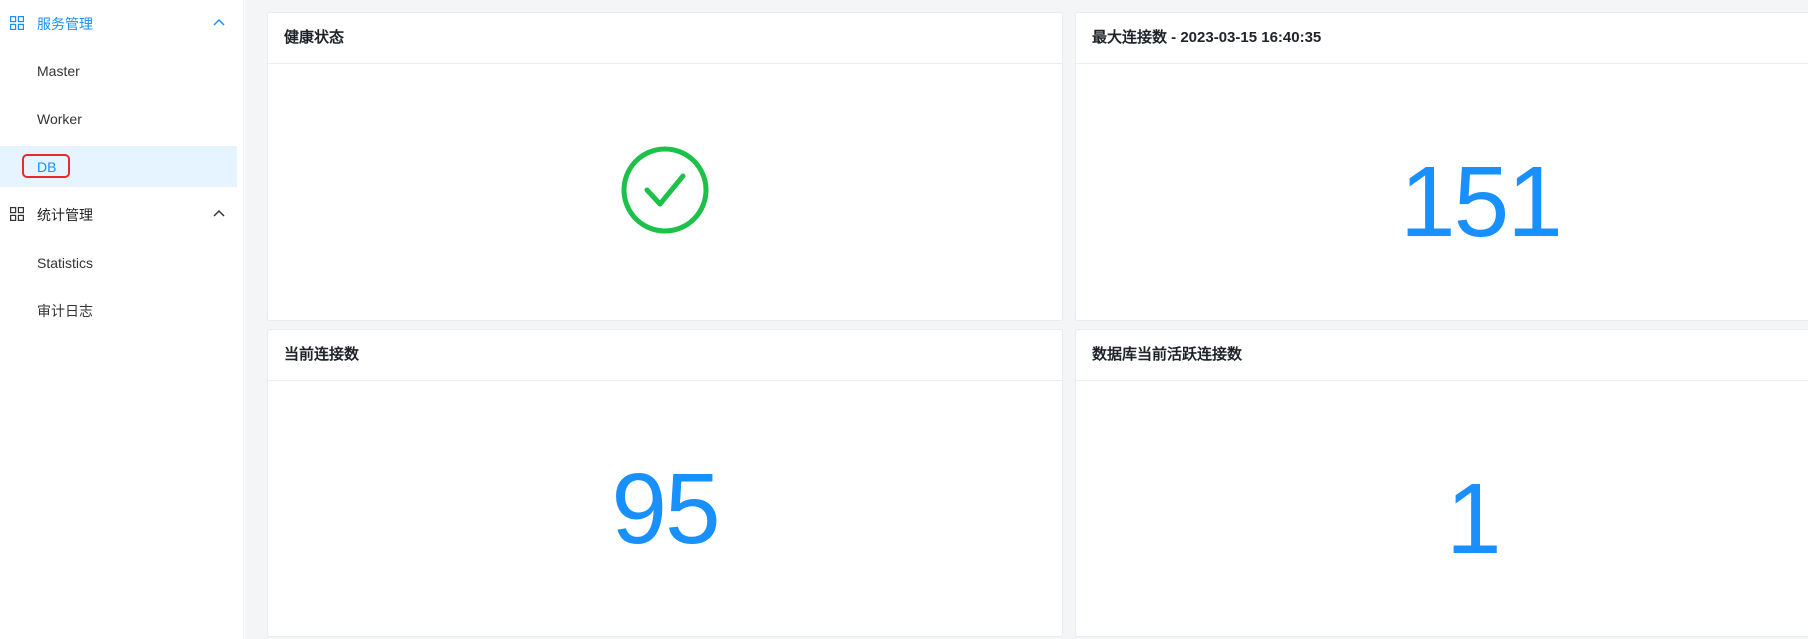 This screenshot has width=1808, height=639. Describe the element at coordinates (65, 310) in the screenshot. I see `sidebar-item-label: 审计日志` at that location.